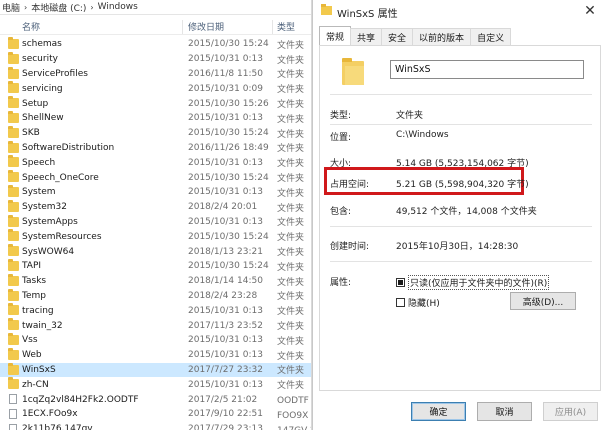  I want to click on folder-row: System32 2018/2/4 20:01 文件夹, so click(155, 207).